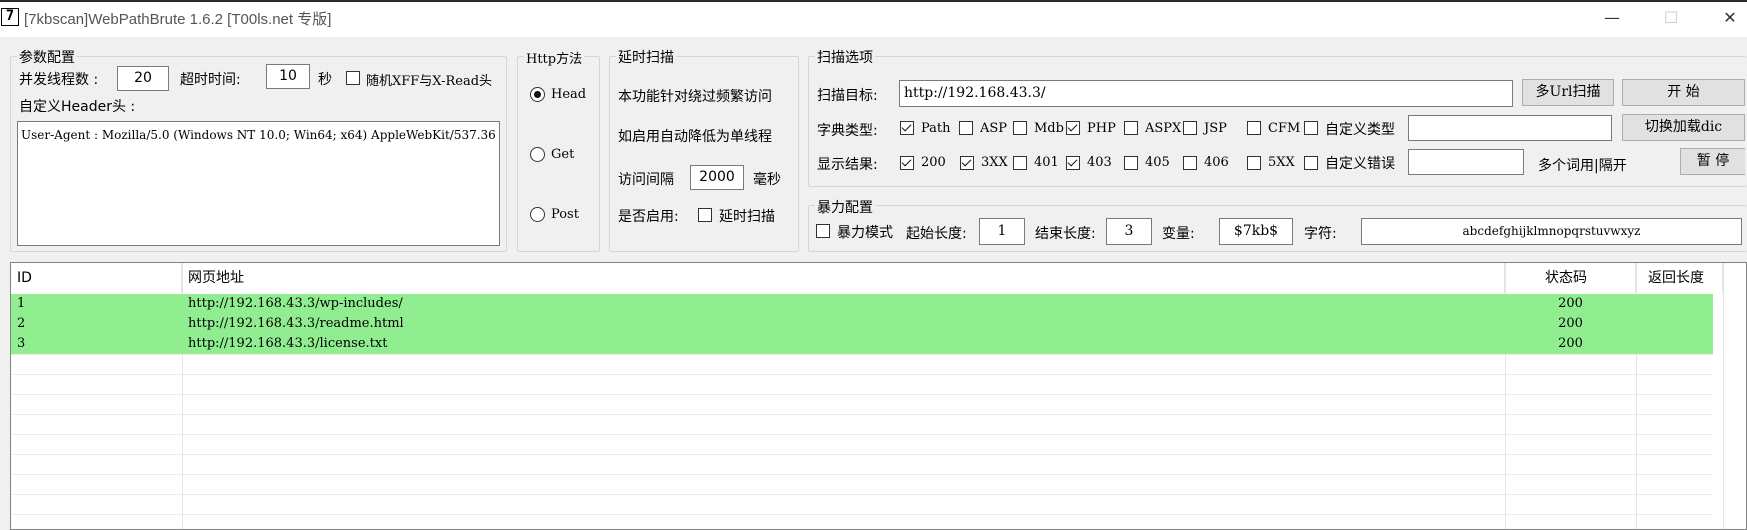 This screenshot has height=530, width=1747. What do you see at coordinates (862, 304) in the screenshot?
I see `table-row: 1 http://192.168.43.3/wp-includes/200` at bounding box center [862, 304].